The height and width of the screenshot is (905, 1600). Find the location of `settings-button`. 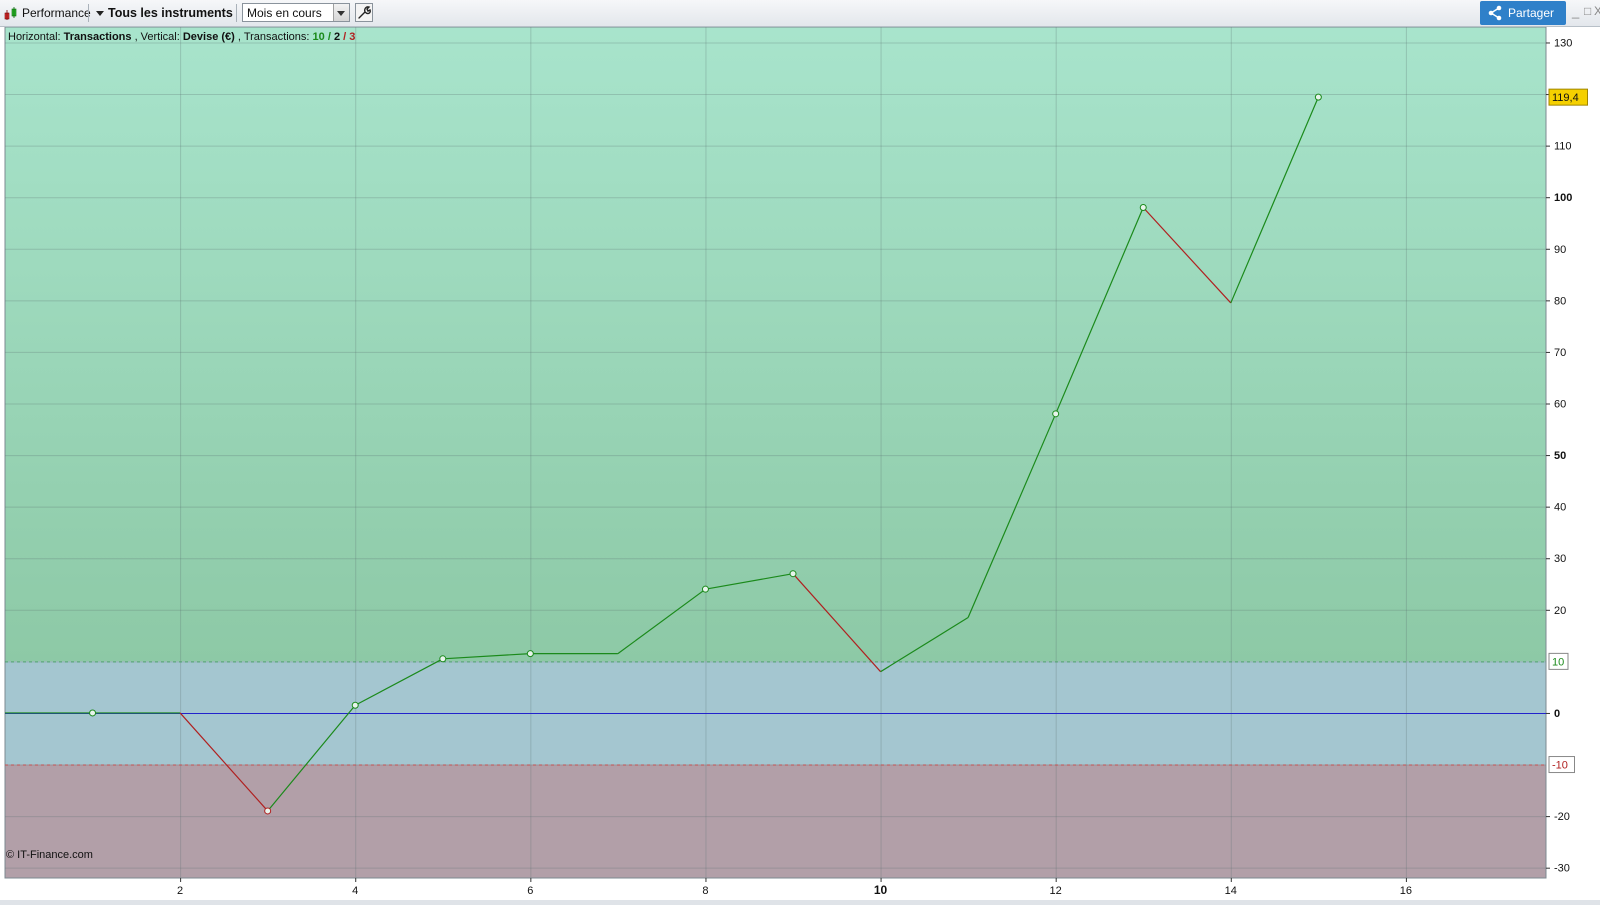

settings-button is located at coordinates (364, 12).